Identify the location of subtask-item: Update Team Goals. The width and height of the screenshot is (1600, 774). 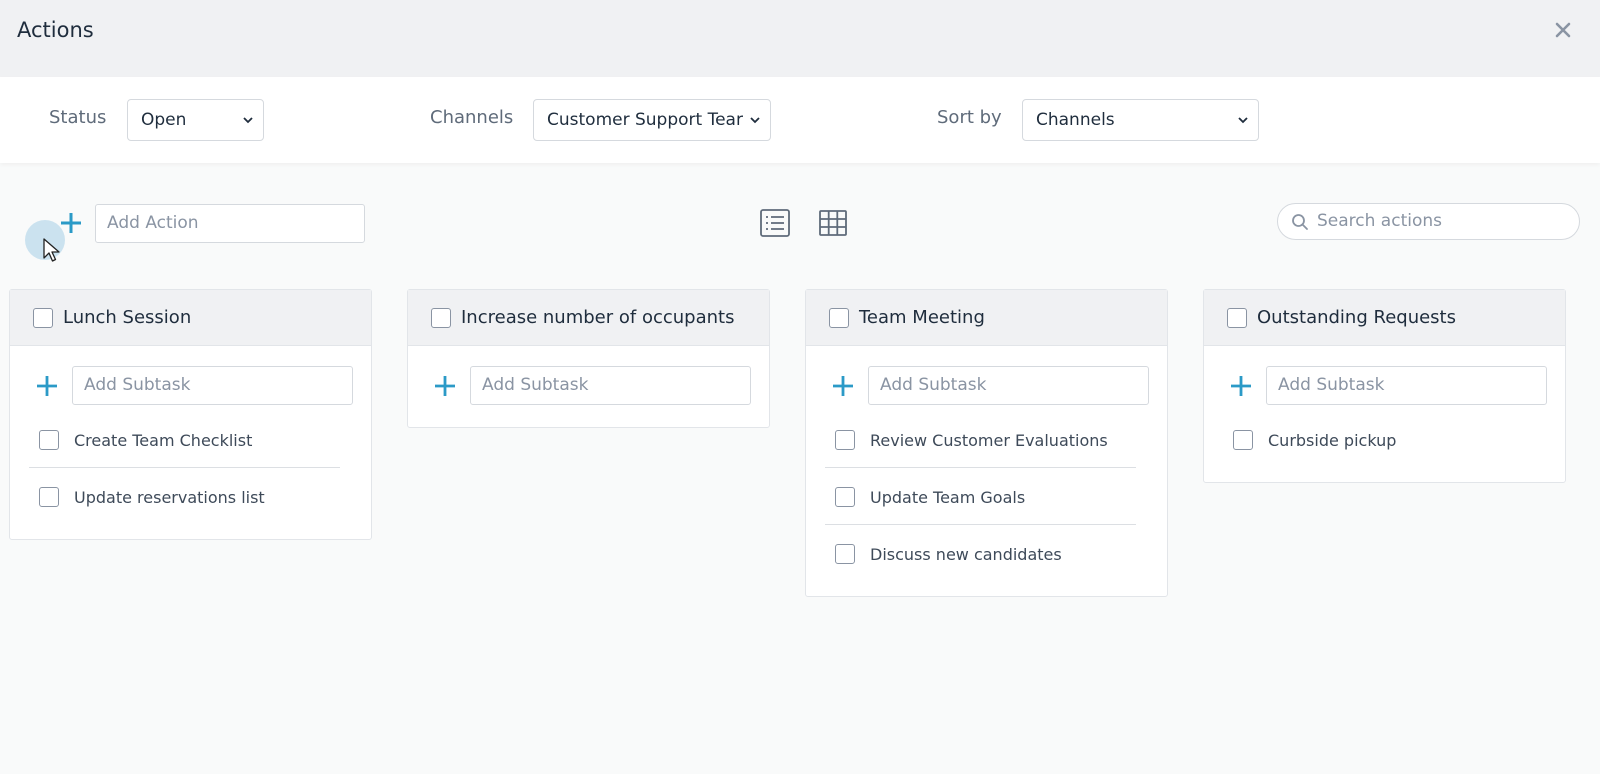
(980, 496).